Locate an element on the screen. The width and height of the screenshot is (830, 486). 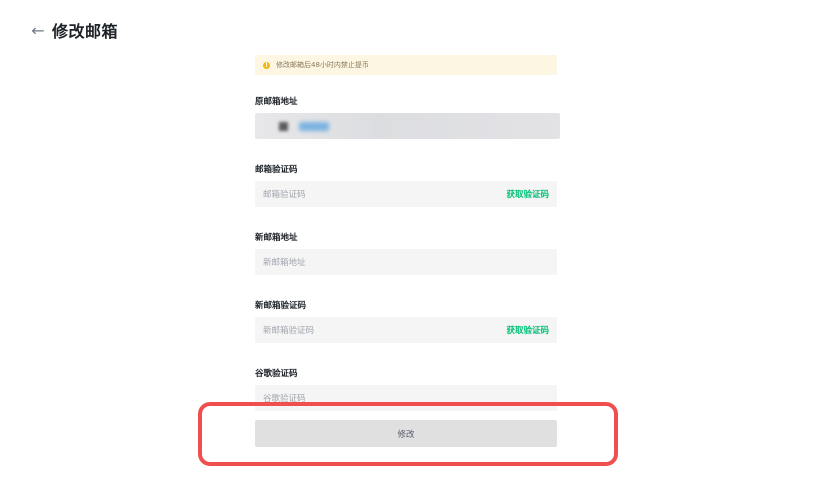
submit-button: 修改 is located at coordinates (406, 433).